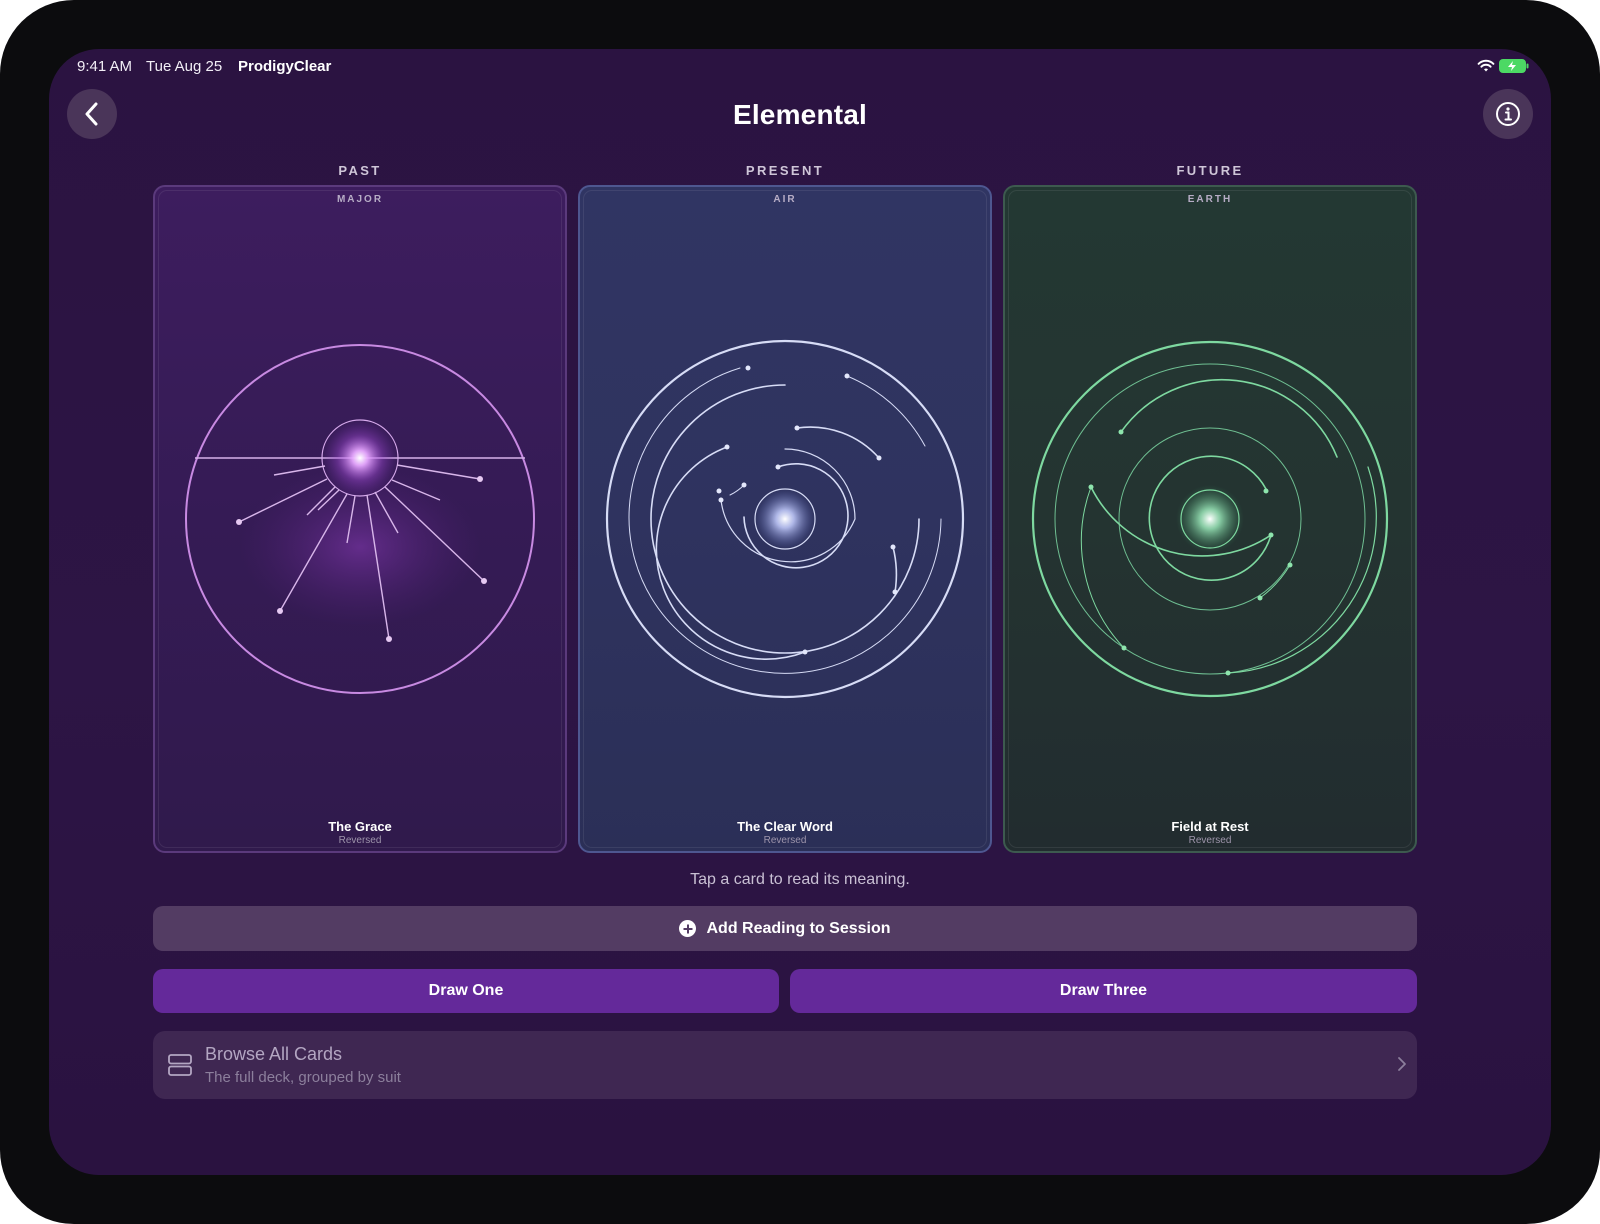  What do you see at coordinates (1210, 170) in the screenshot?
I see `slot-label-future: FUTURE` at bounding box center [1210, 170].